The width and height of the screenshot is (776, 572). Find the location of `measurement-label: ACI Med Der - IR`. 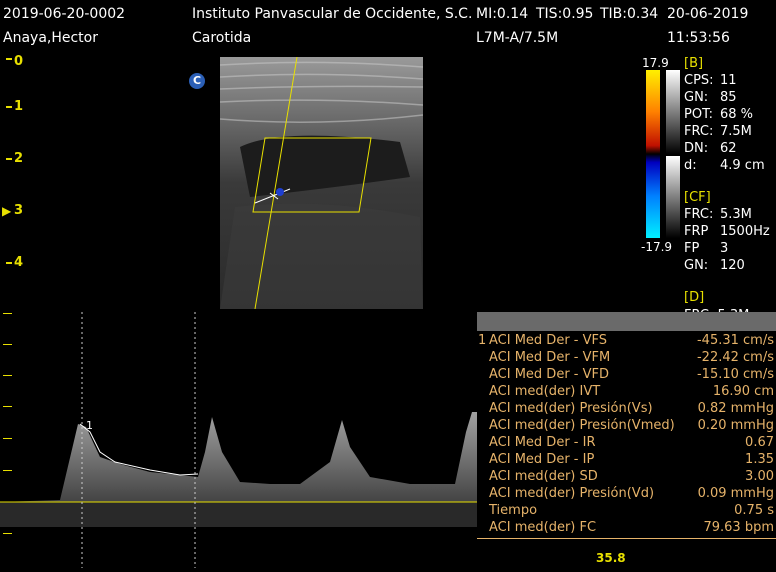

measurement-label: ACI Med Der - IR is located at coordinates (542, 442).